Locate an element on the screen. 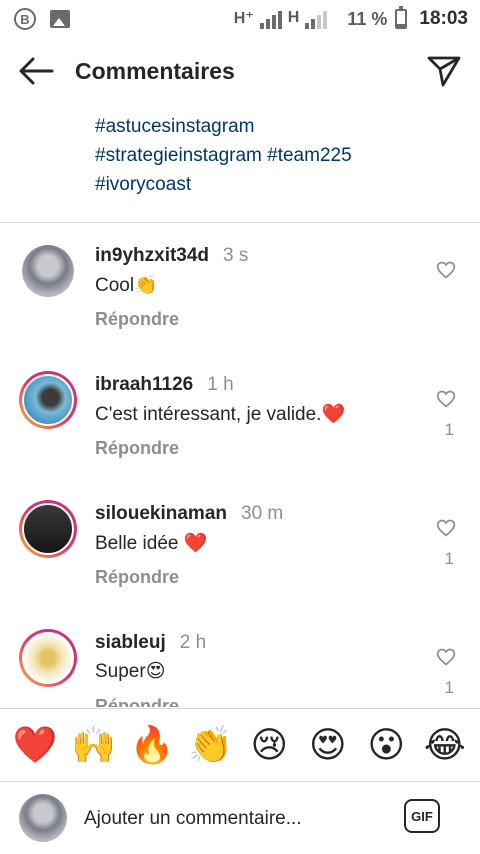  emoji-heart-eyes-button: 😍 is located at coordinates (328, 745).